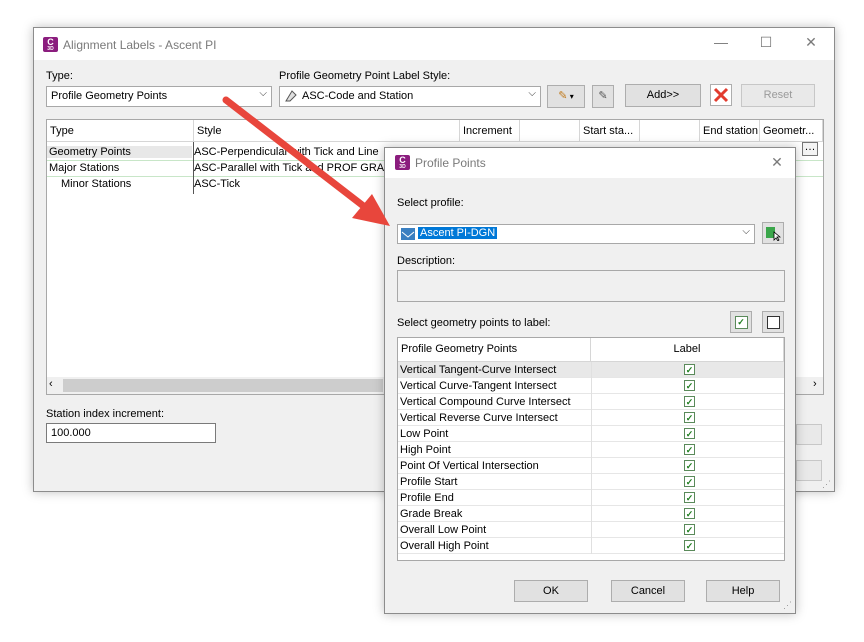 The width and height of the screenshot is (864, 642). I want to click on annotation-arrow, so click(306, 161).